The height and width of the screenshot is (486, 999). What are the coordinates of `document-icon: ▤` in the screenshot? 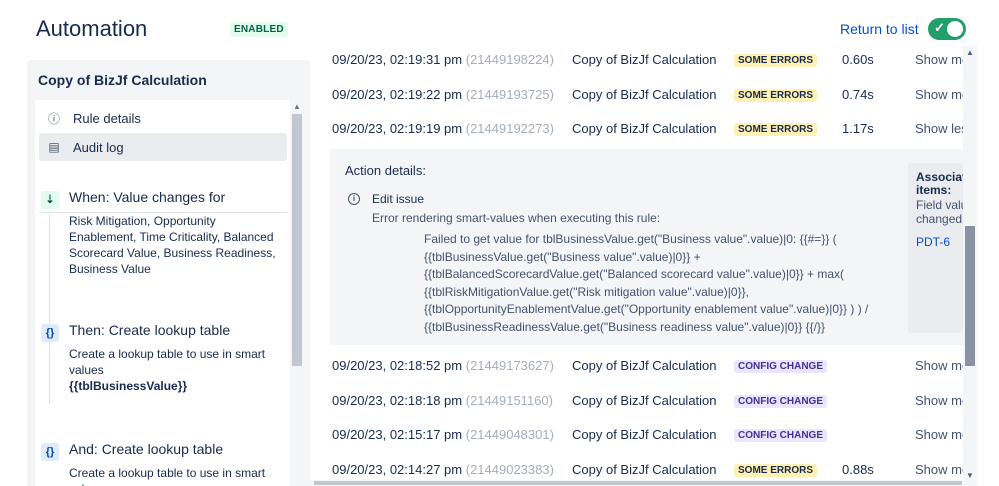 It's located at (54, 147).